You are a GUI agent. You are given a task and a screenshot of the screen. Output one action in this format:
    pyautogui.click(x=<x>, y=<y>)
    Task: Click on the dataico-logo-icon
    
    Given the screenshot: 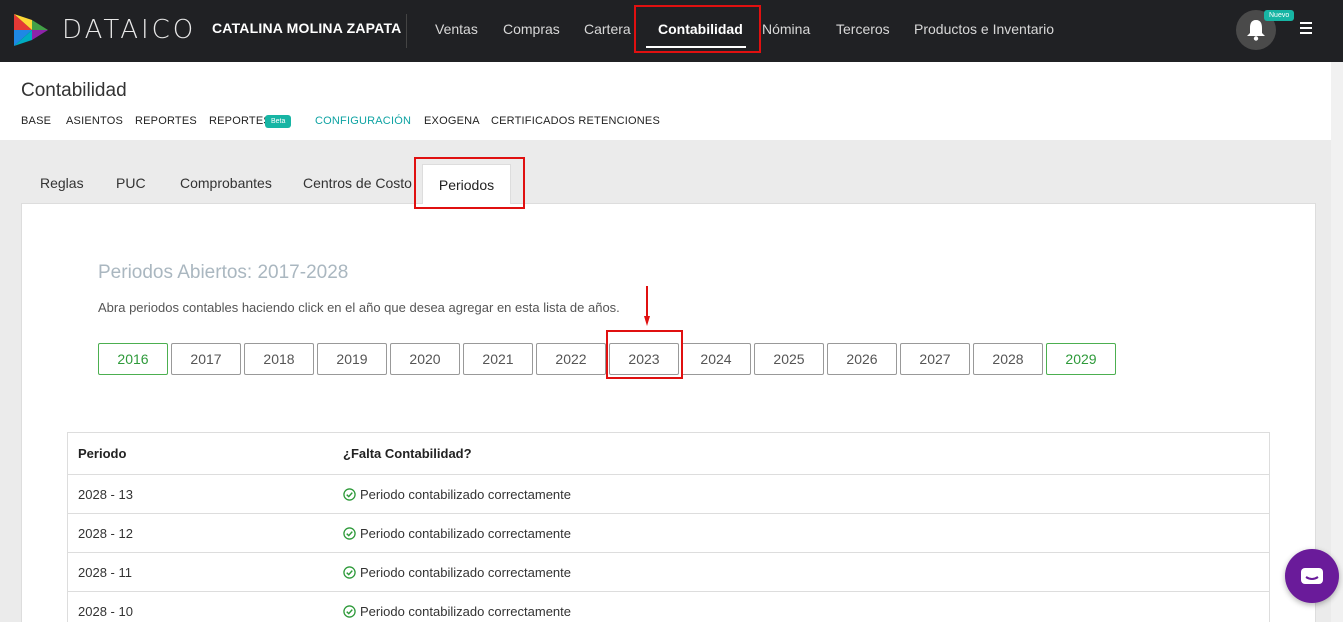 What is the action you would take?
    pyautogui.click(x=31, y=30)
    